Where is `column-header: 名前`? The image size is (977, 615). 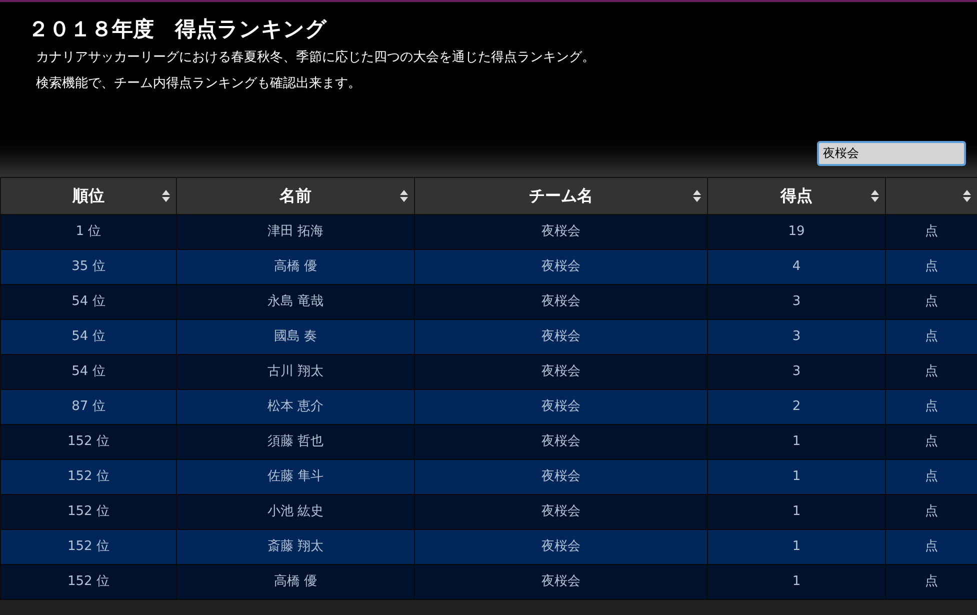 column-header: 名前 is located at coordinates (295, 196).